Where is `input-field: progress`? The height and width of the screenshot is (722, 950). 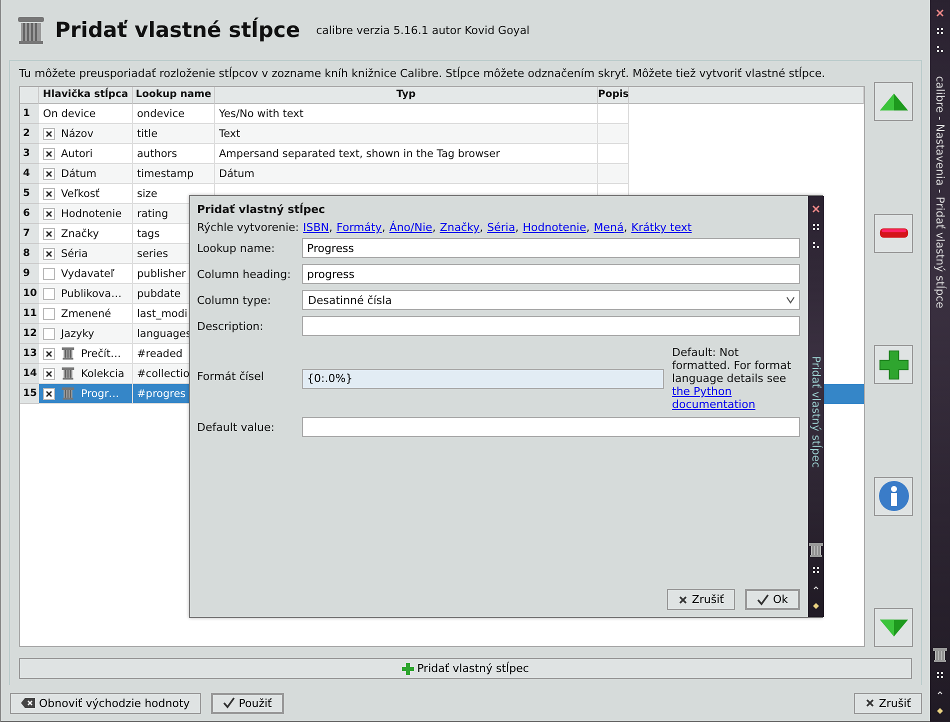
input-field: progress is located at coordinates (551, 274).